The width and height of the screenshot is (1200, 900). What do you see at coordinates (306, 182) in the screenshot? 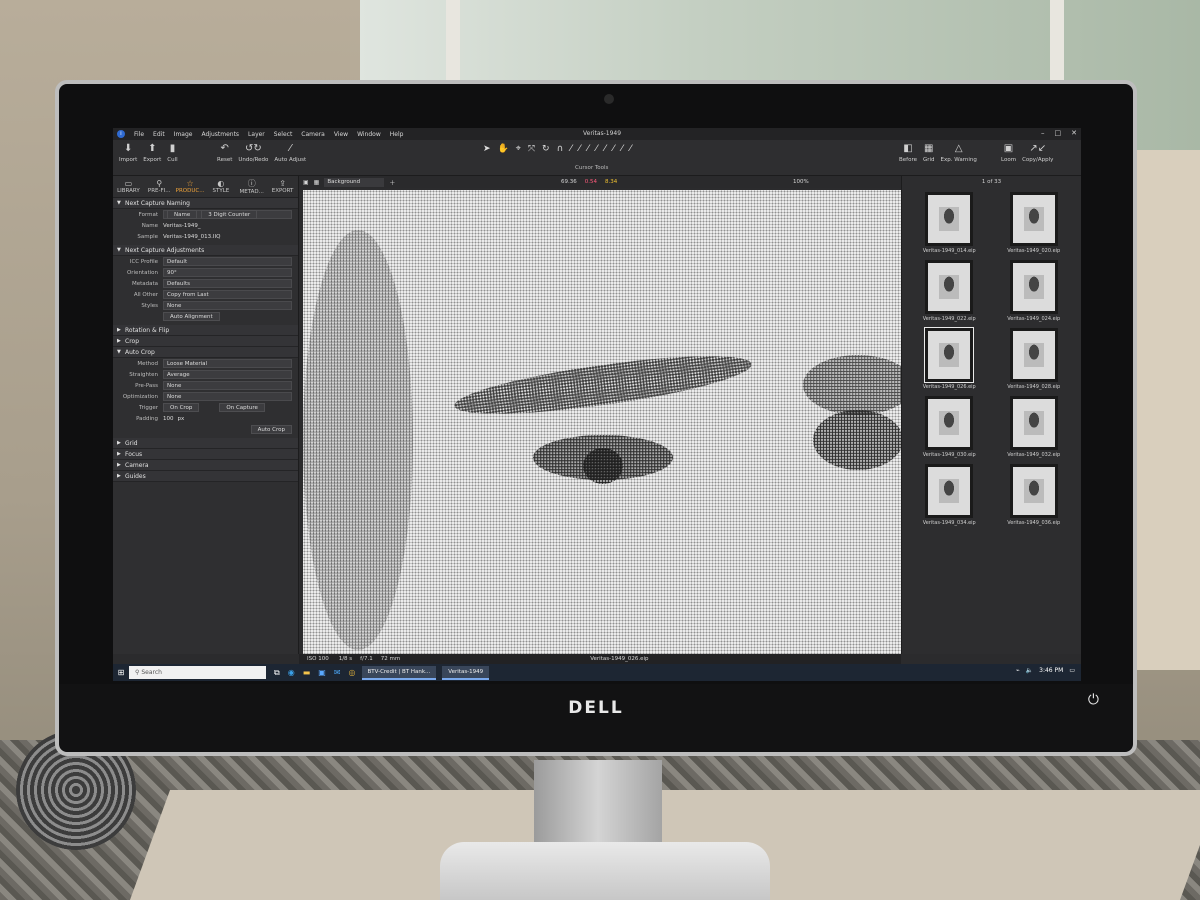
I see `single-view-icon: ▣` at bounding box center [306, 182].